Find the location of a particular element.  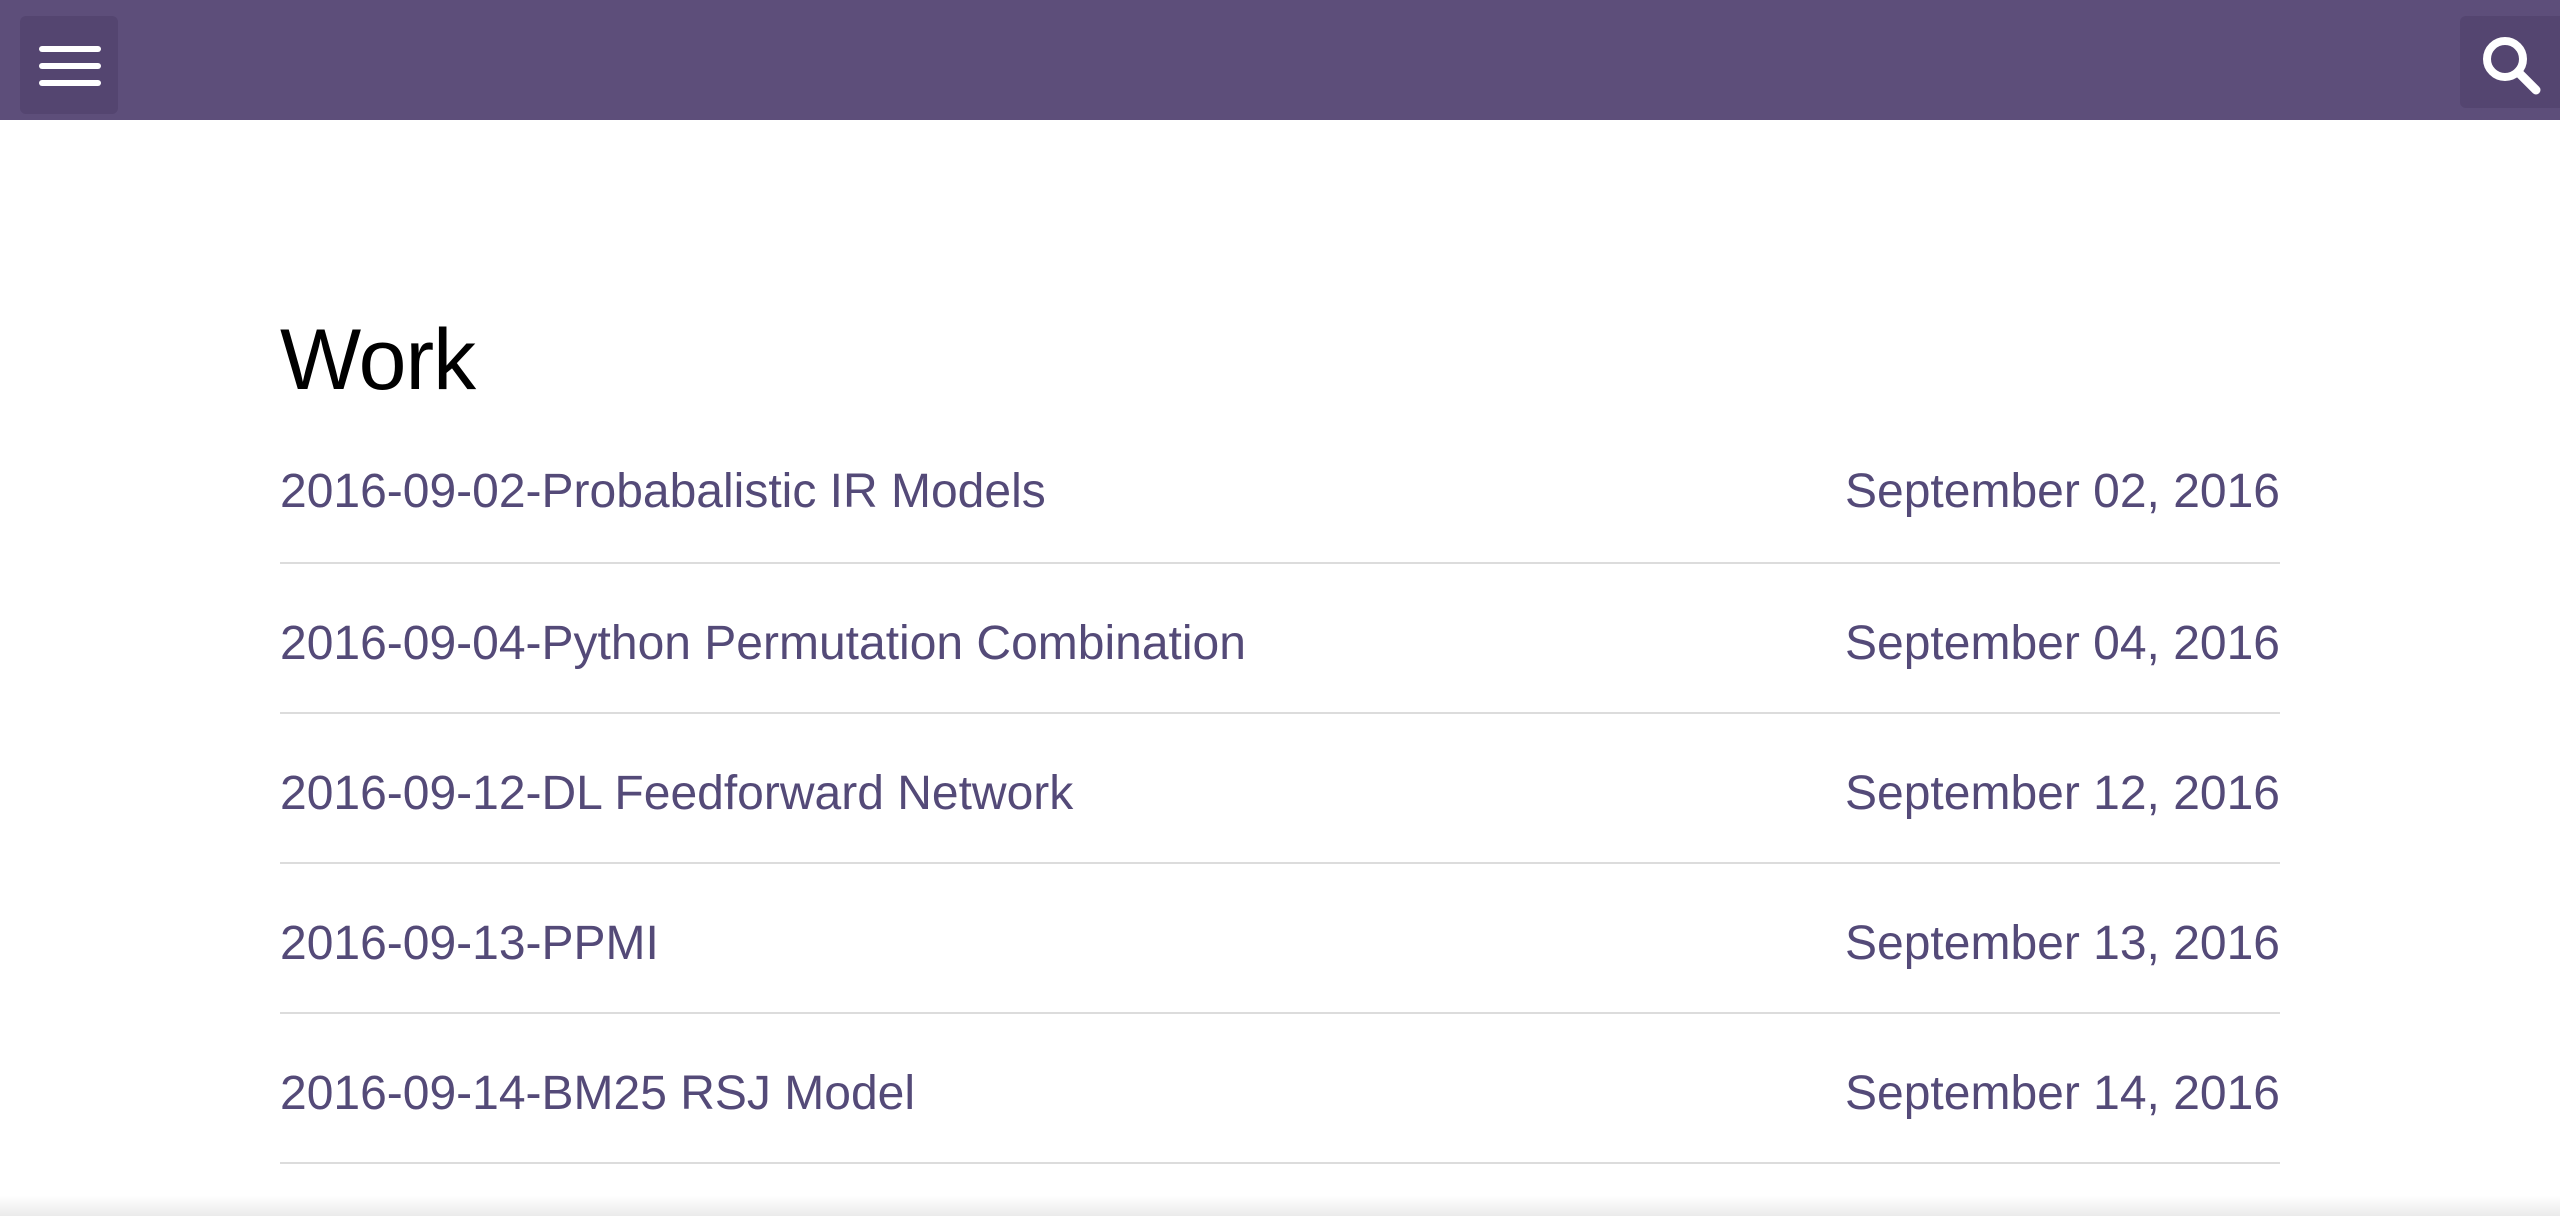

top-navigation-bar is located at coordinates (1280, 60).